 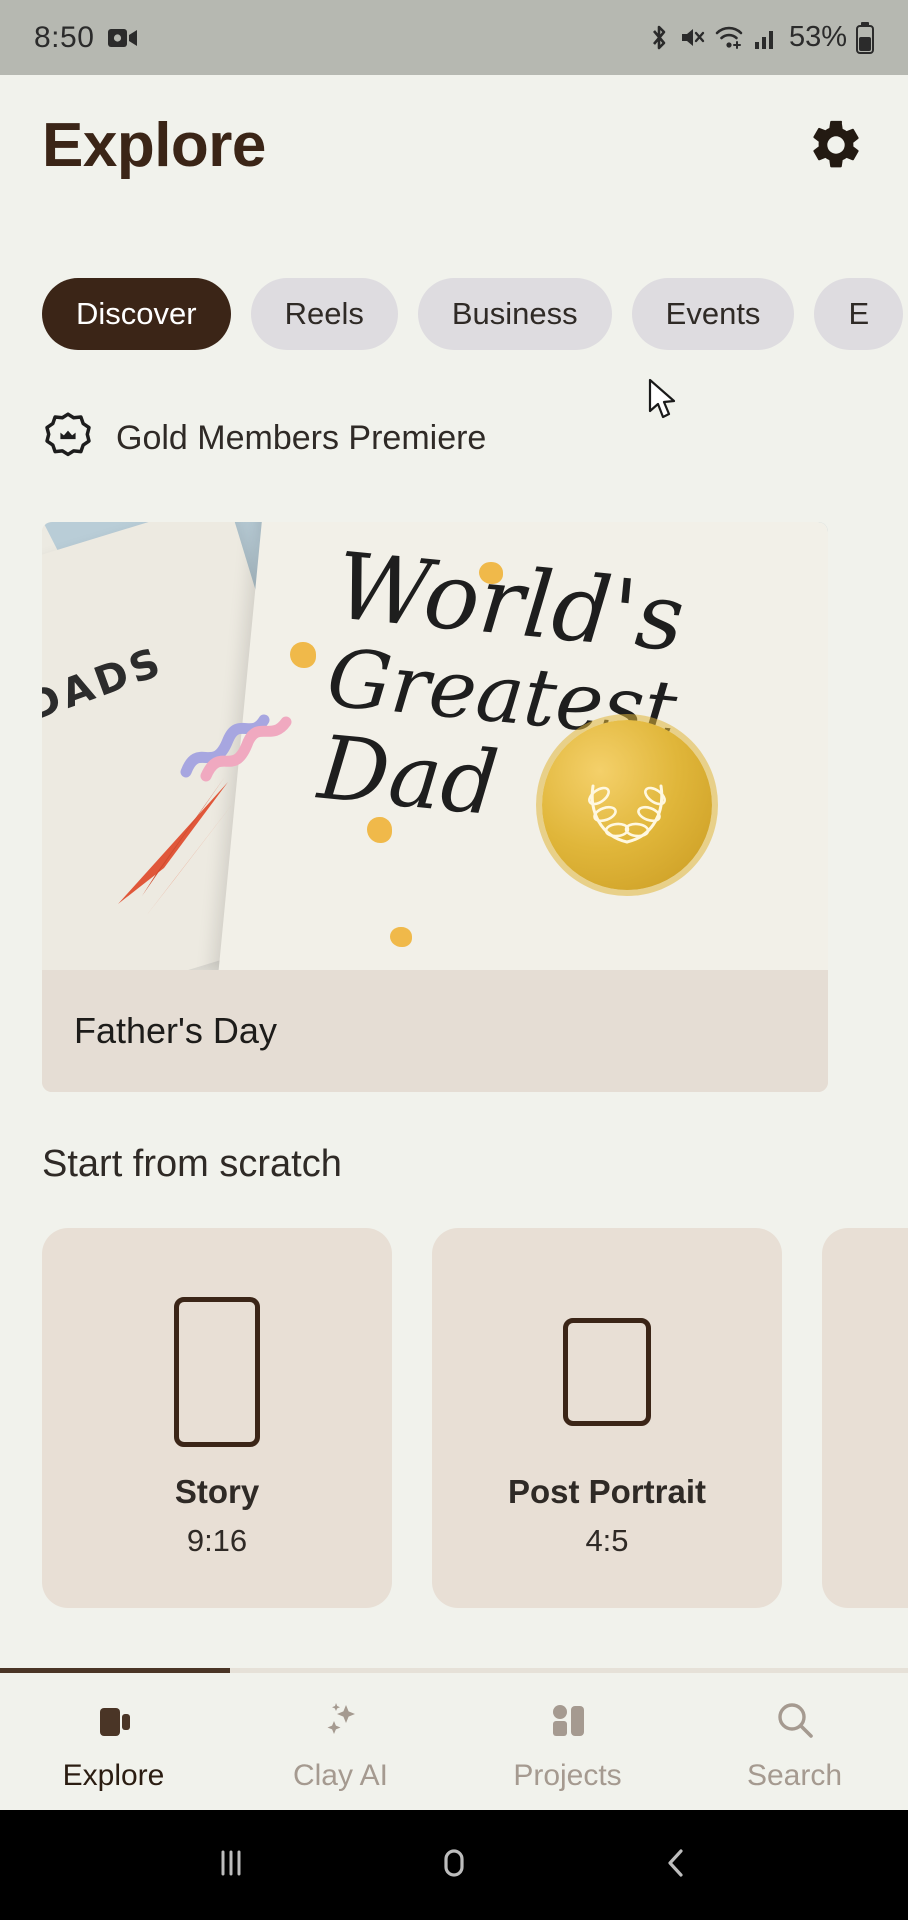 I want to click on recents-button, so click(x=231, y=1865).